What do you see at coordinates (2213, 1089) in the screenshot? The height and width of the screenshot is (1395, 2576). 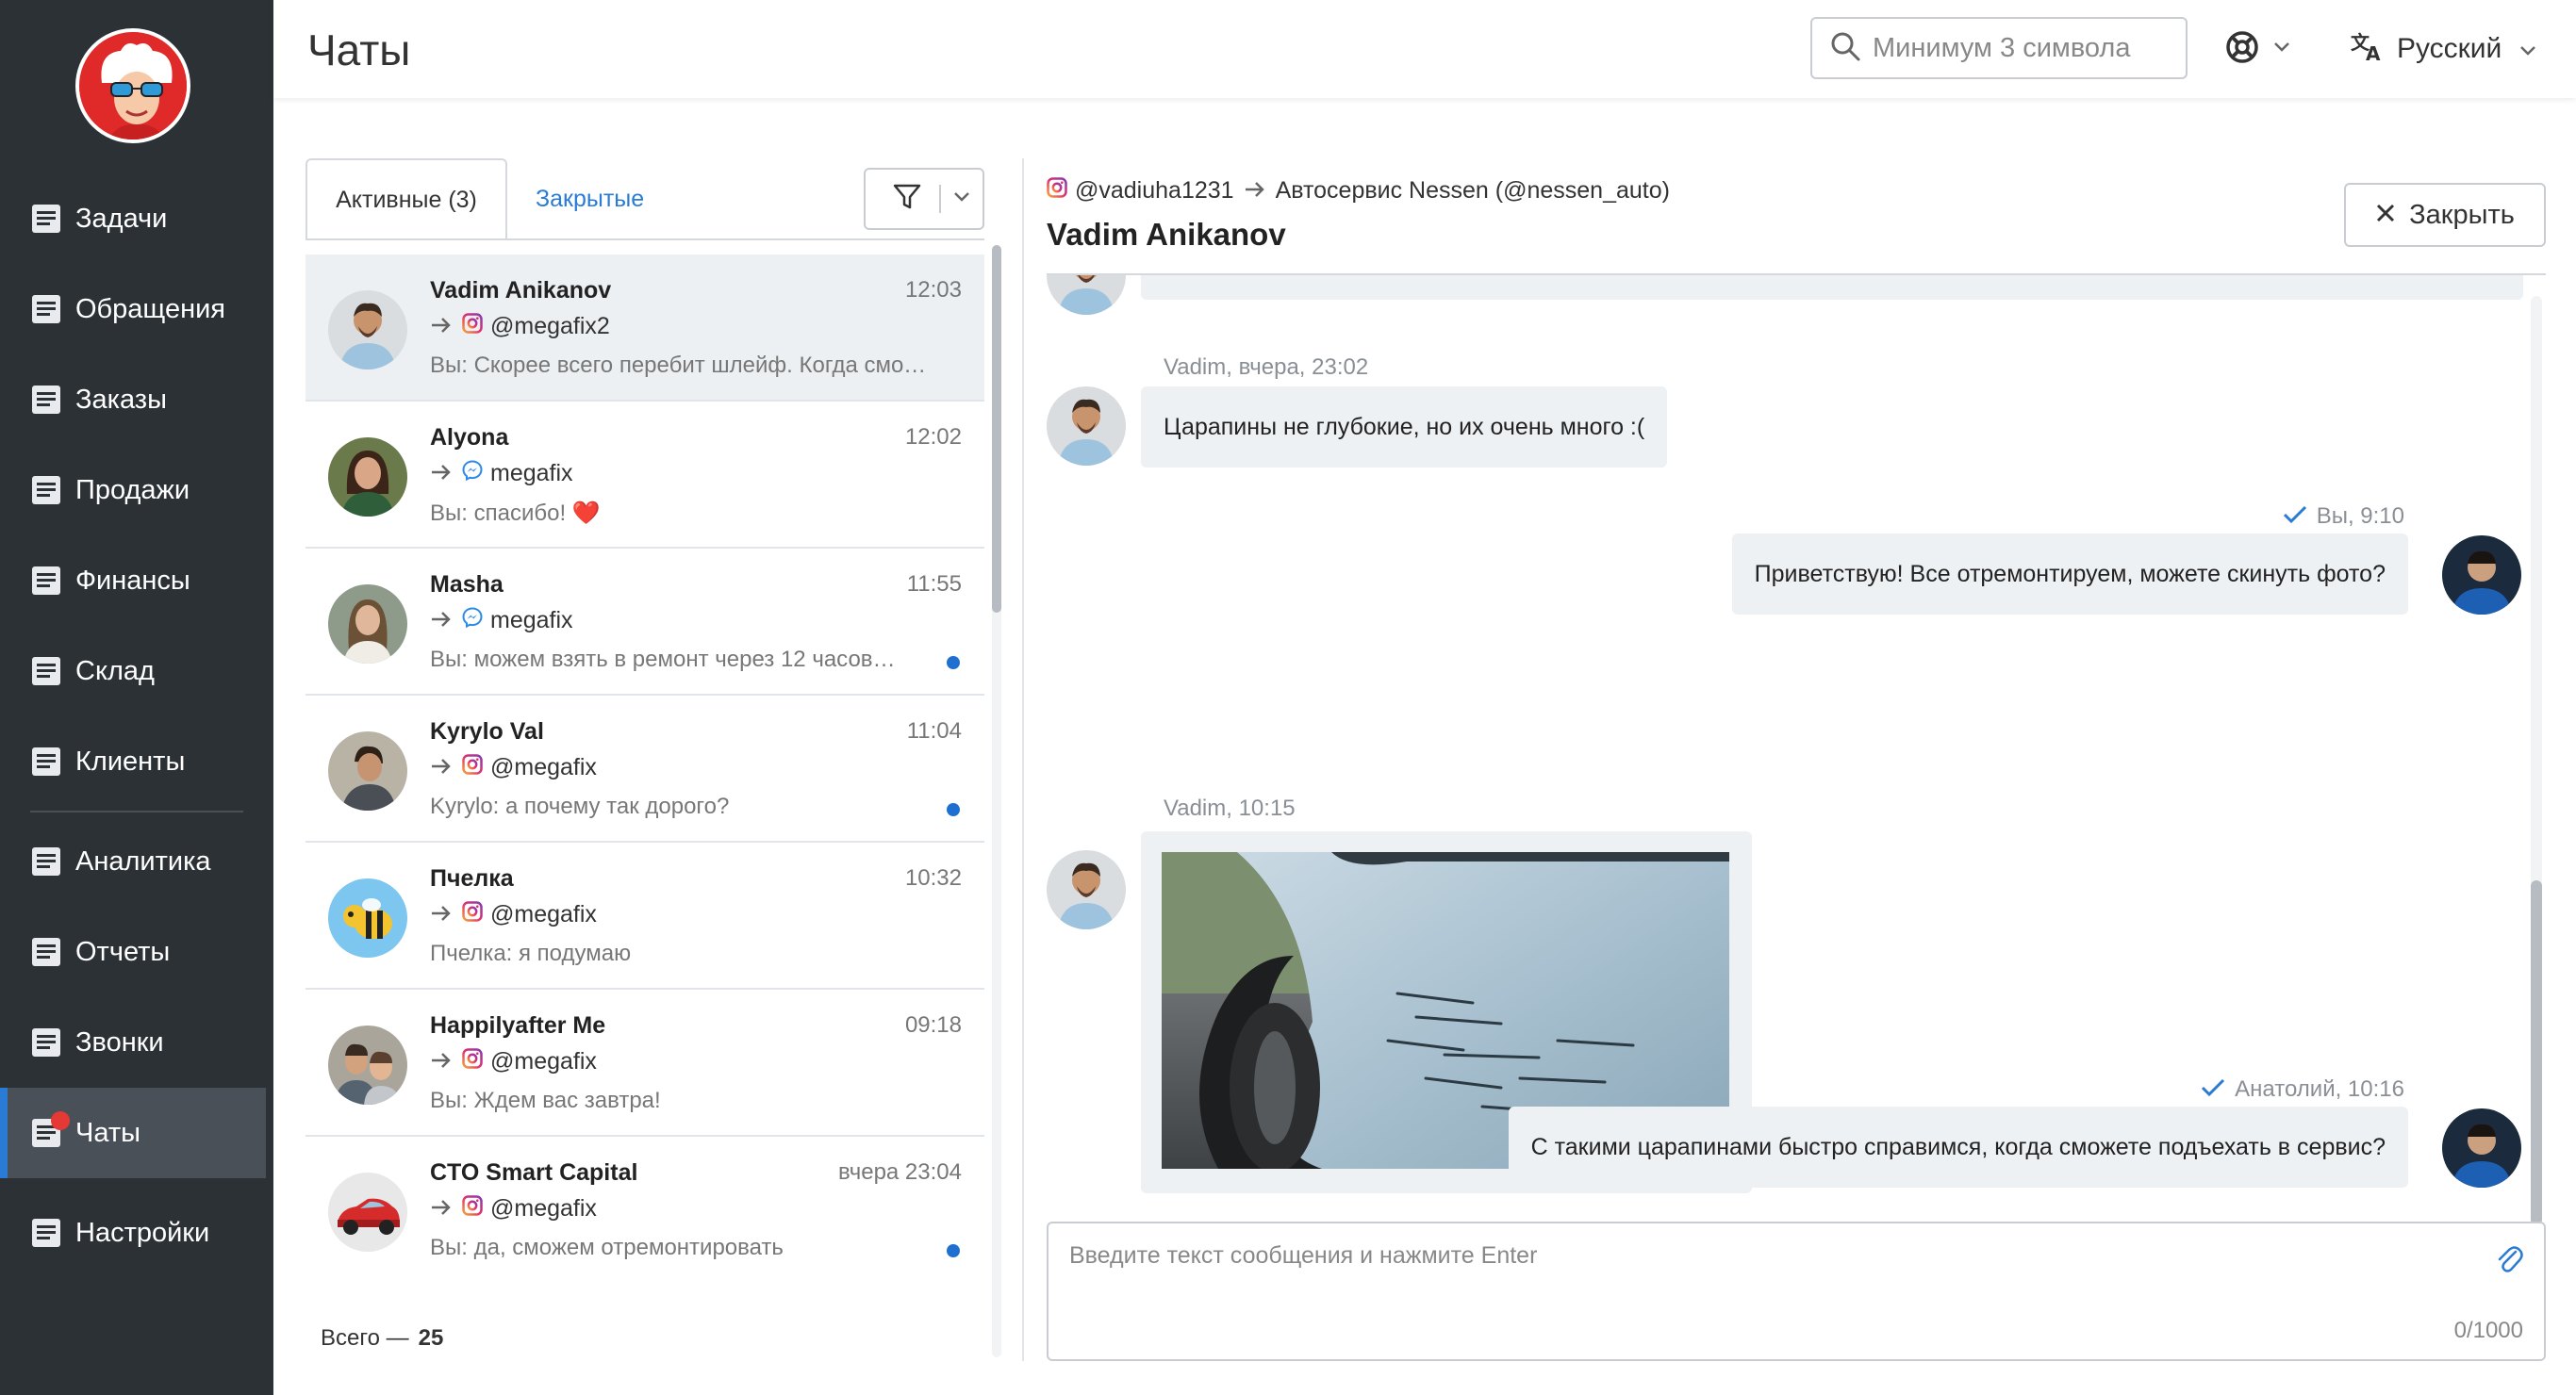 I see `checkmark-icon` at bounding box center [2213, 1089].